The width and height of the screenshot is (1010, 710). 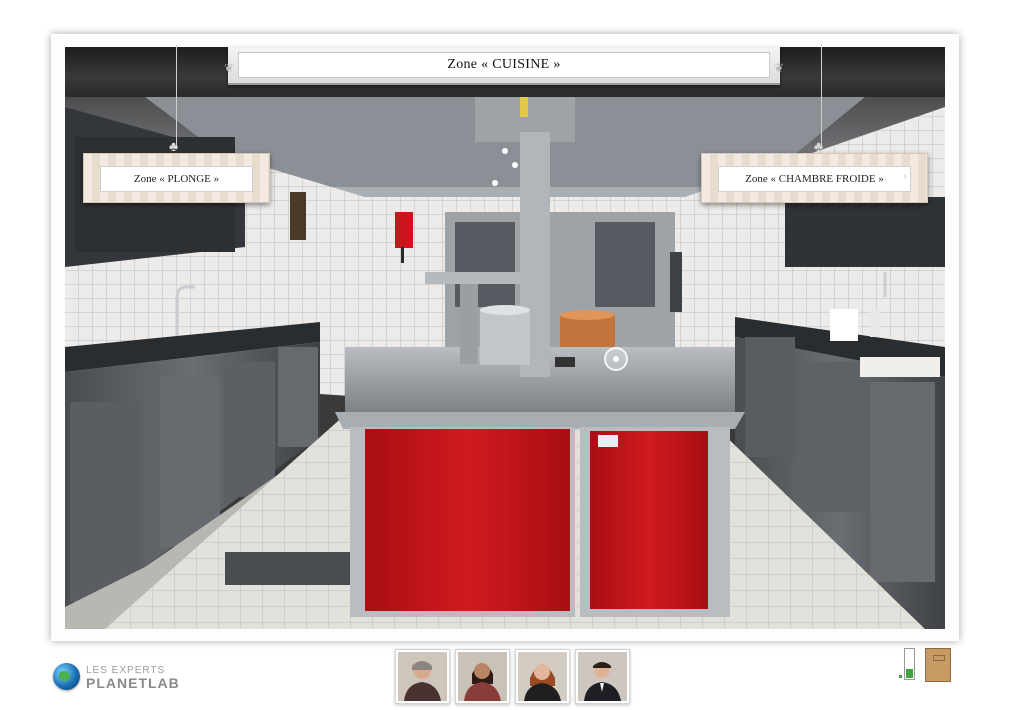 I want to click on zone-sign-chambre-froide: Zone « CHAMBRE FROIDE » ›, so click(x=814, y=178).